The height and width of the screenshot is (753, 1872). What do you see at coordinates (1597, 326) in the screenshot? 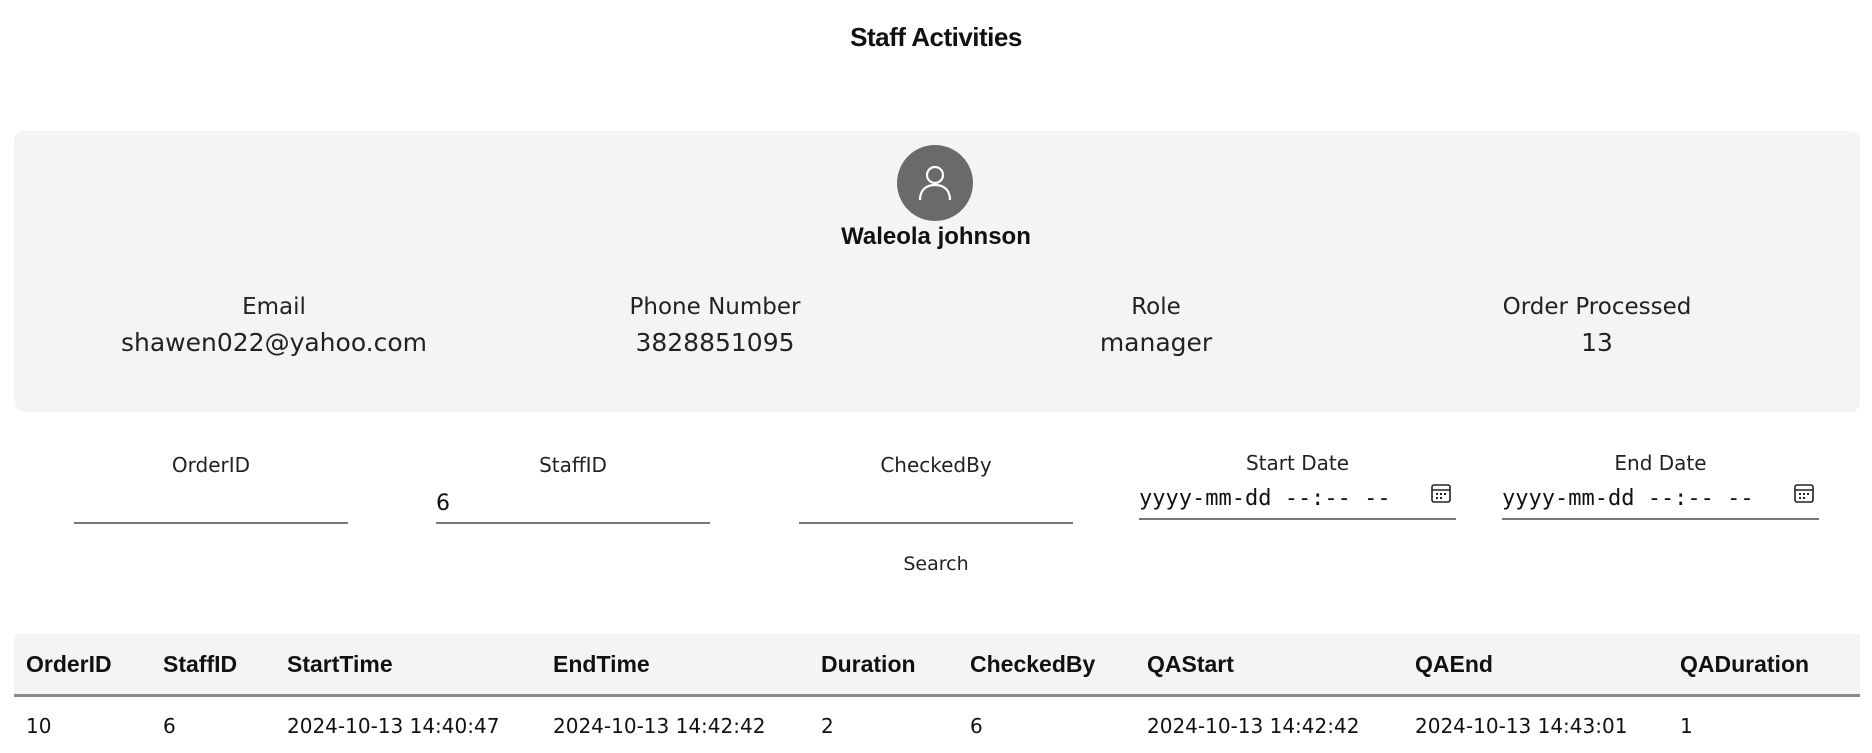
I see `info-orders-processed: Order Processed 13` at bounding box center [1597, 326].